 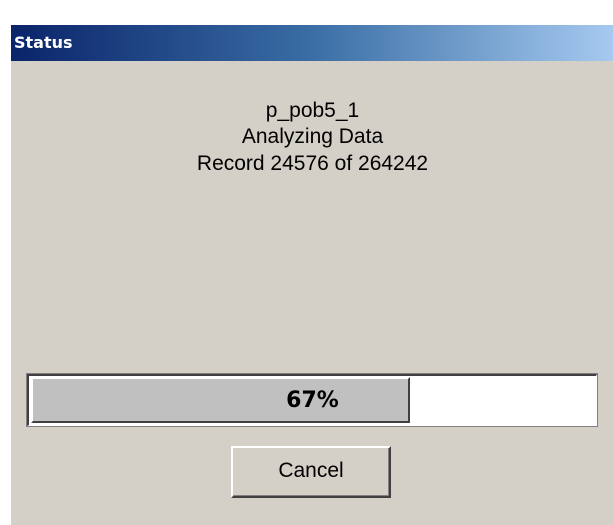 What do you see at coordinates (43, 42) in the screenshot?
I see `window-title: Status` at bounding box center [43, 42].